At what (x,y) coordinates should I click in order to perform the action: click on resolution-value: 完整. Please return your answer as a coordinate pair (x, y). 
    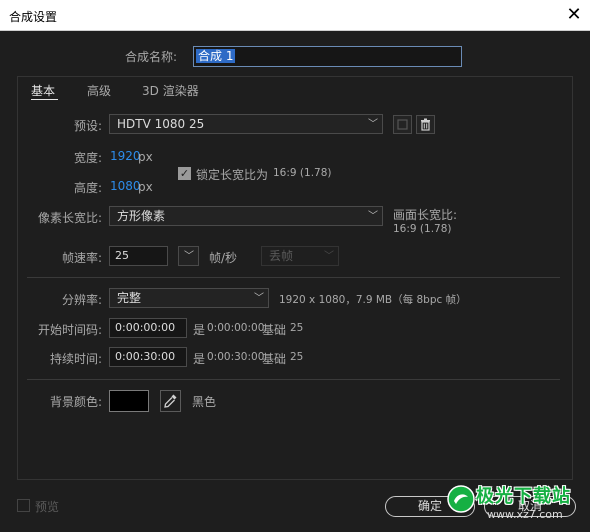
    Looking at the image, I should click on (129, 298).